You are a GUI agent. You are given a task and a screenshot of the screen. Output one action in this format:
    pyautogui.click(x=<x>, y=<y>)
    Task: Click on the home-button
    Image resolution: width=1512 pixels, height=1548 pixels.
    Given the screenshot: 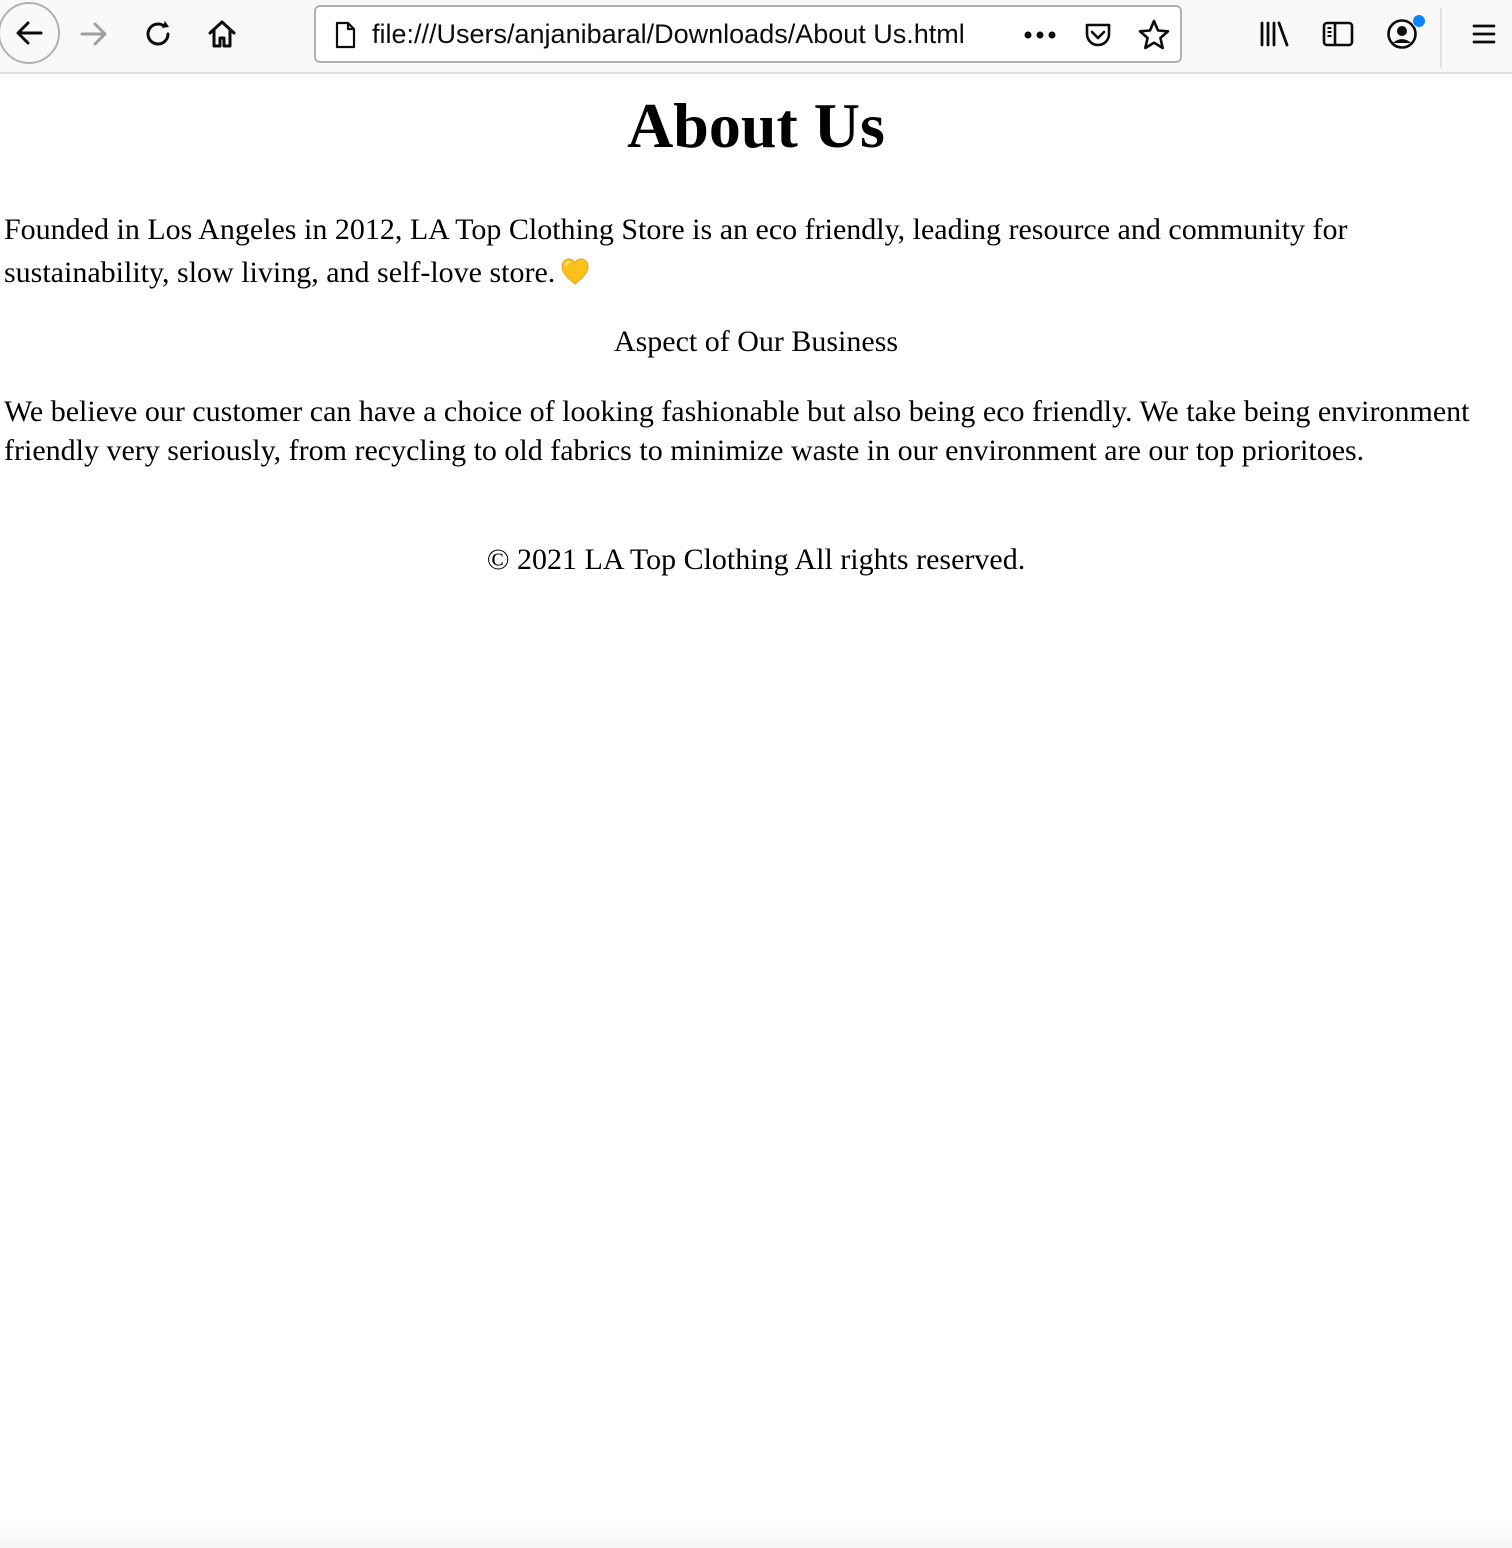 What is the action you would take?
    pyautogui.click(x=222, y=34)
    